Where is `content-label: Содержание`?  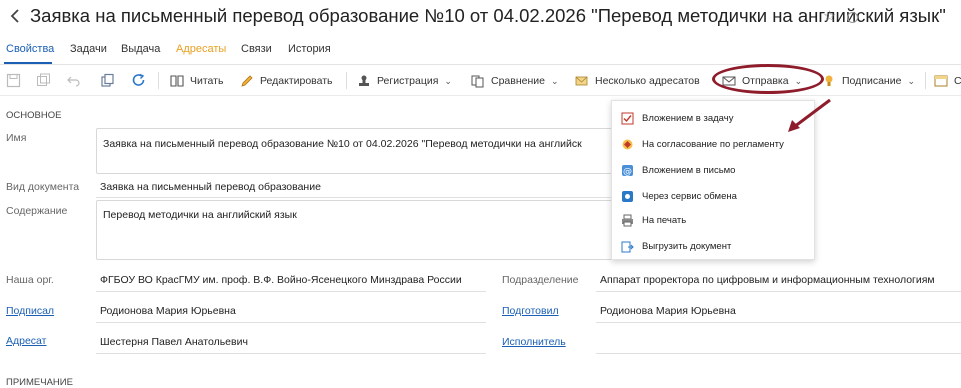 content-label: Содержание is located at coordinates (37, 211).